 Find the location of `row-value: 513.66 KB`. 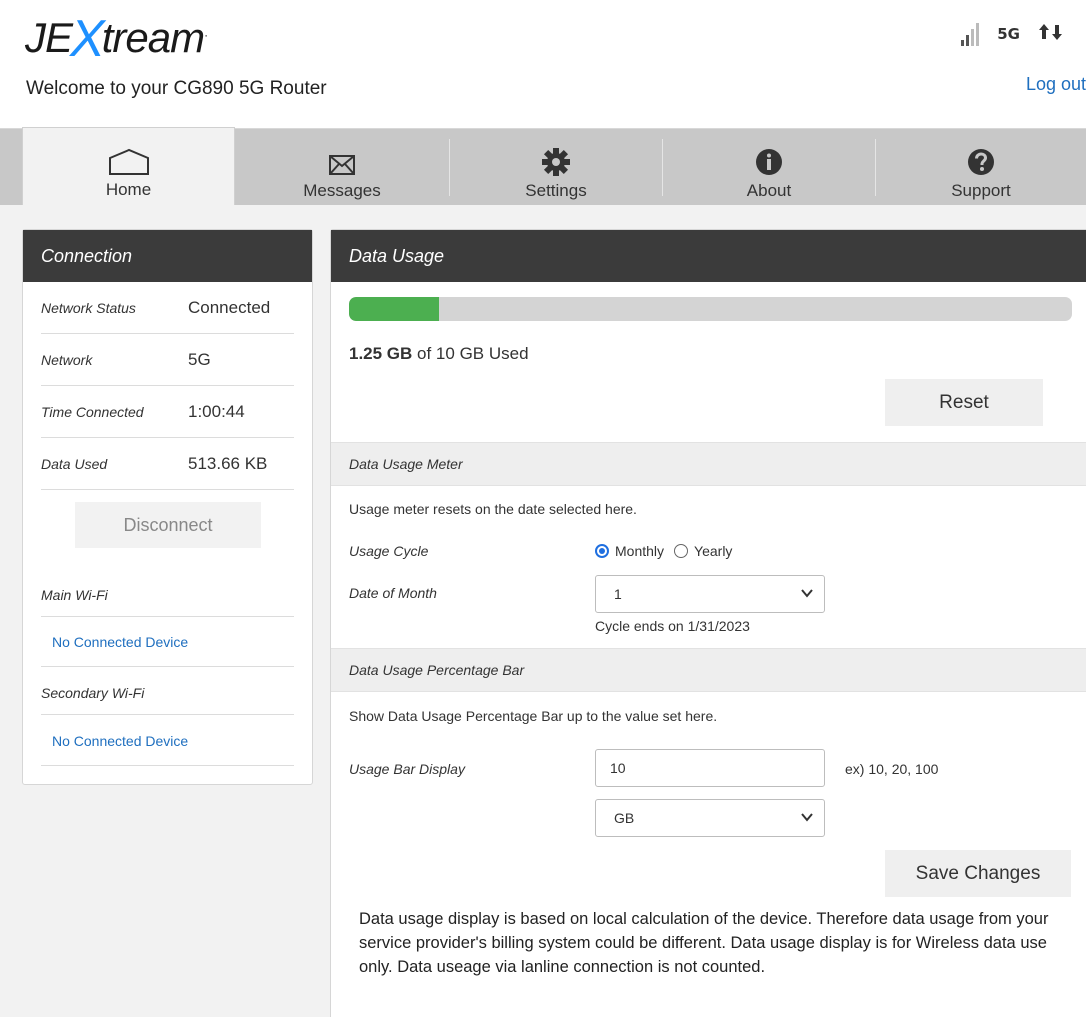

row-value: 513.66 KB is located at coordinates (228, 463).